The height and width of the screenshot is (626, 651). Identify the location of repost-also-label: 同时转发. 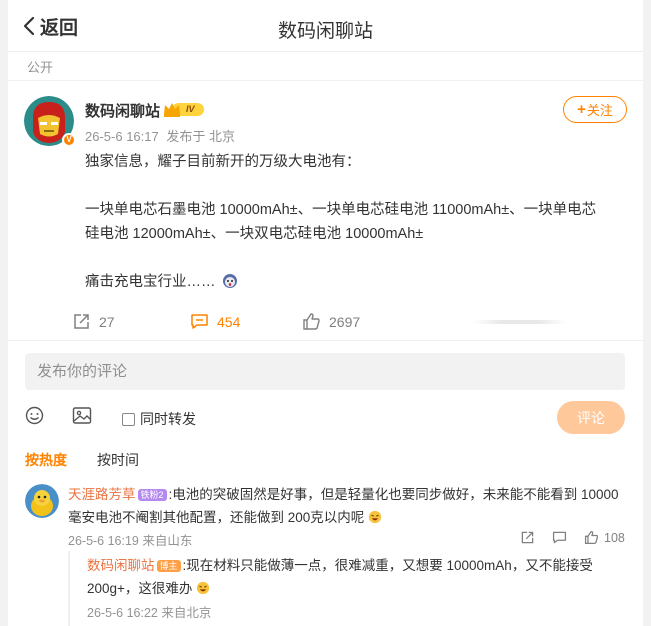
(168, 419).